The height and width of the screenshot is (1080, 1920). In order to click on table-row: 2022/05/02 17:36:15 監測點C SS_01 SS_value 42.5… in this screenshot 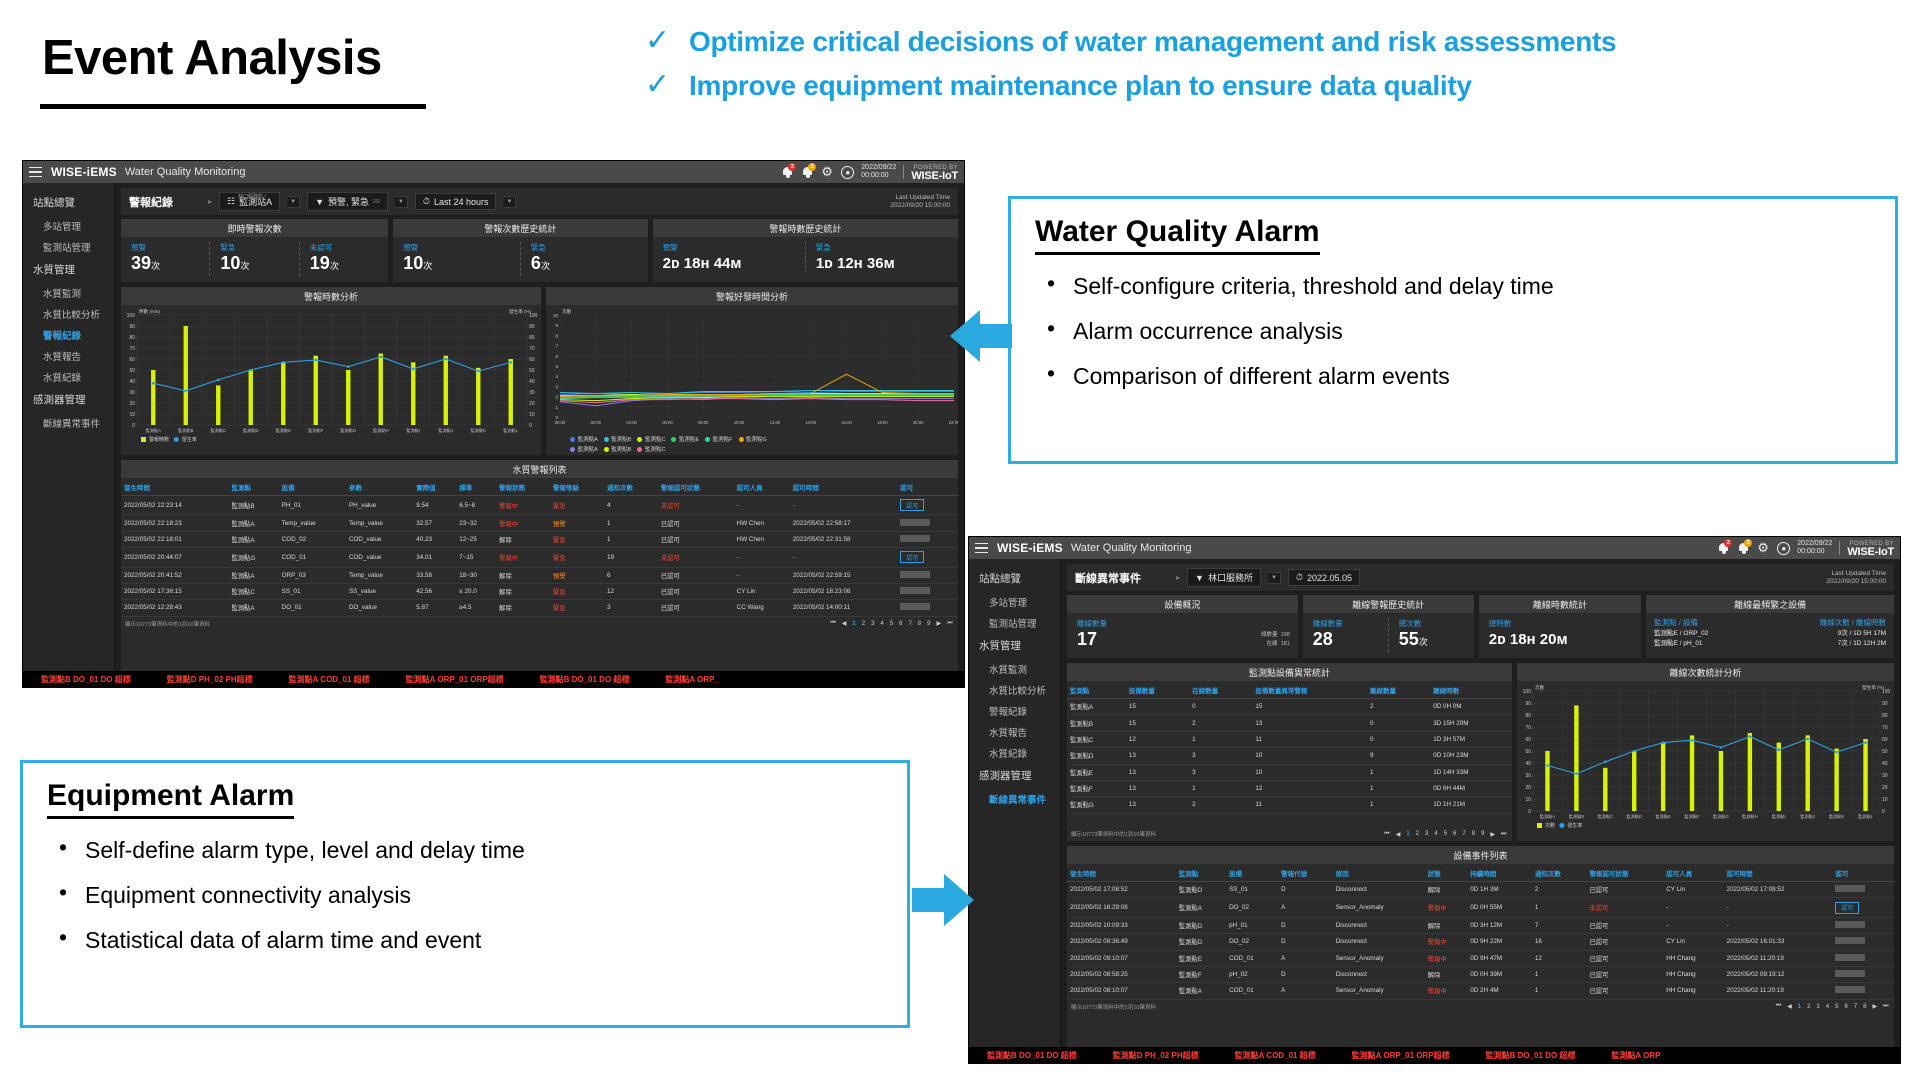, I will do `click(539, 592)`.